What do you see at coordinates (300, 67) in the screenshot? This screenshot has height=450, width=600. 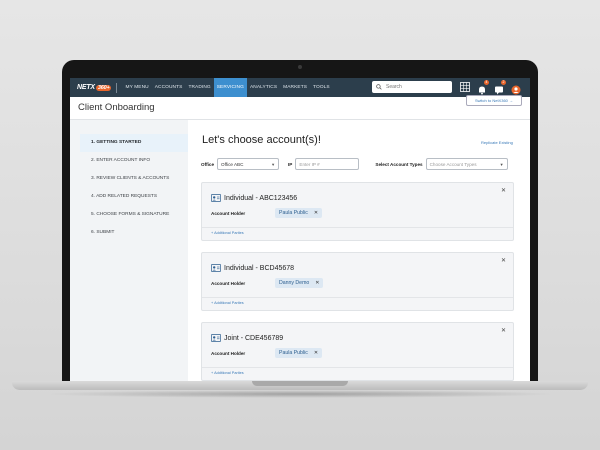 I see `camera-icon` at bounding box center [300, 67].